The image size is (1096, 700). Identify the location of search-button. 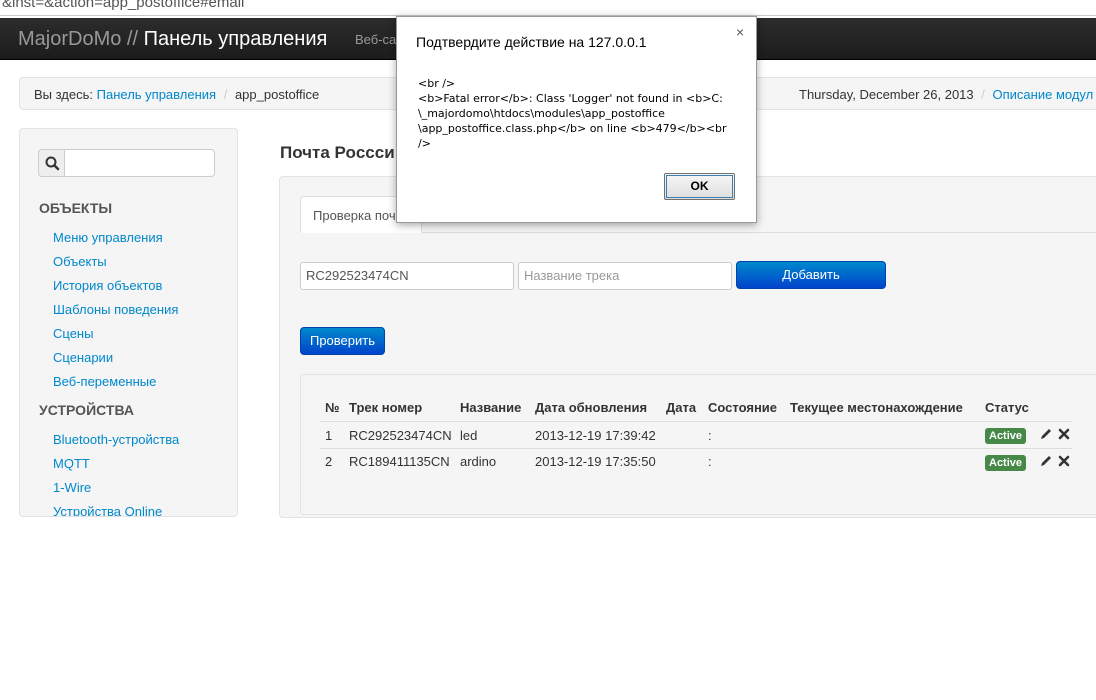
(51, 163).